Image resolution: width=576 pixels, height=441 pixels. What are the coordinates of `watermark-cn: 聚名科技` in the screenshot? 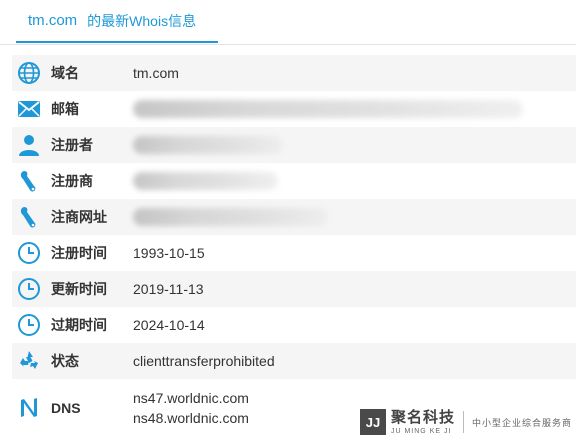 It's located at (422, 417).